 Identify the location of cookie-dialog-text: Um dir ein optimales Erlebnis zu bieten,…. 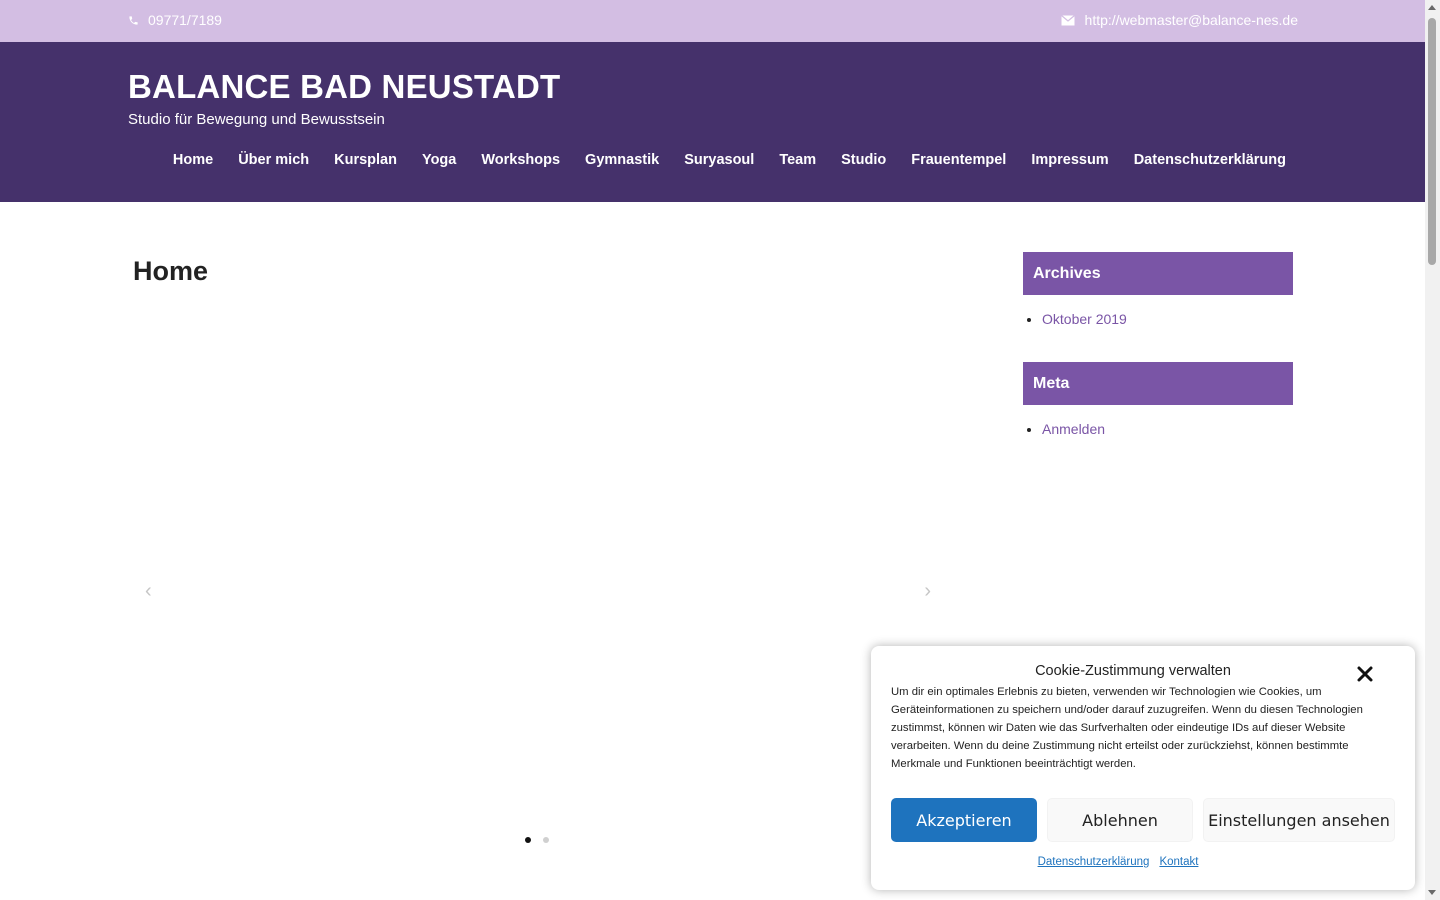
(1127, 728).